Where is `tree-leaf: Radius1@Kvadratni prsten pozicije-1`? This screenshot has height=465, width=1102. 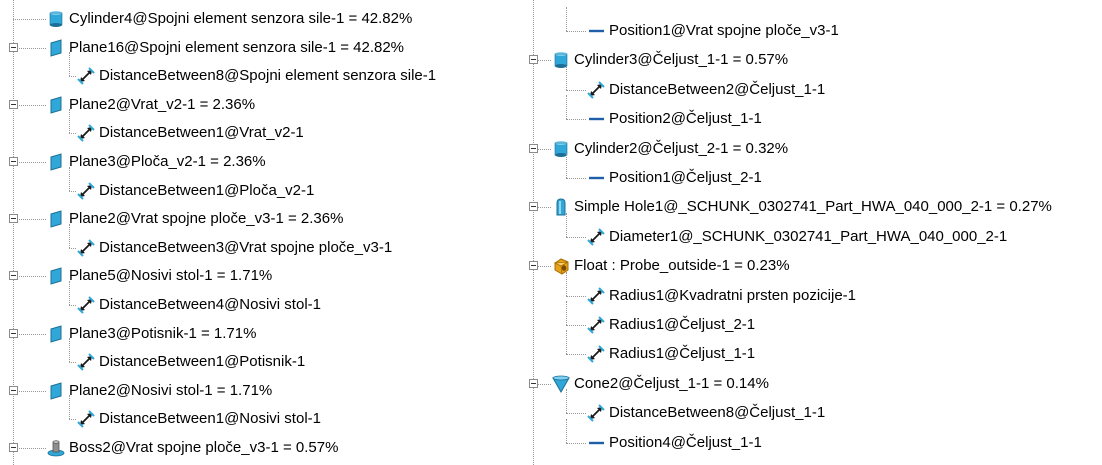
tree-leaf: Radius1@Kvadratni prsten pozicije-1 is located at coordinates (807, 289).